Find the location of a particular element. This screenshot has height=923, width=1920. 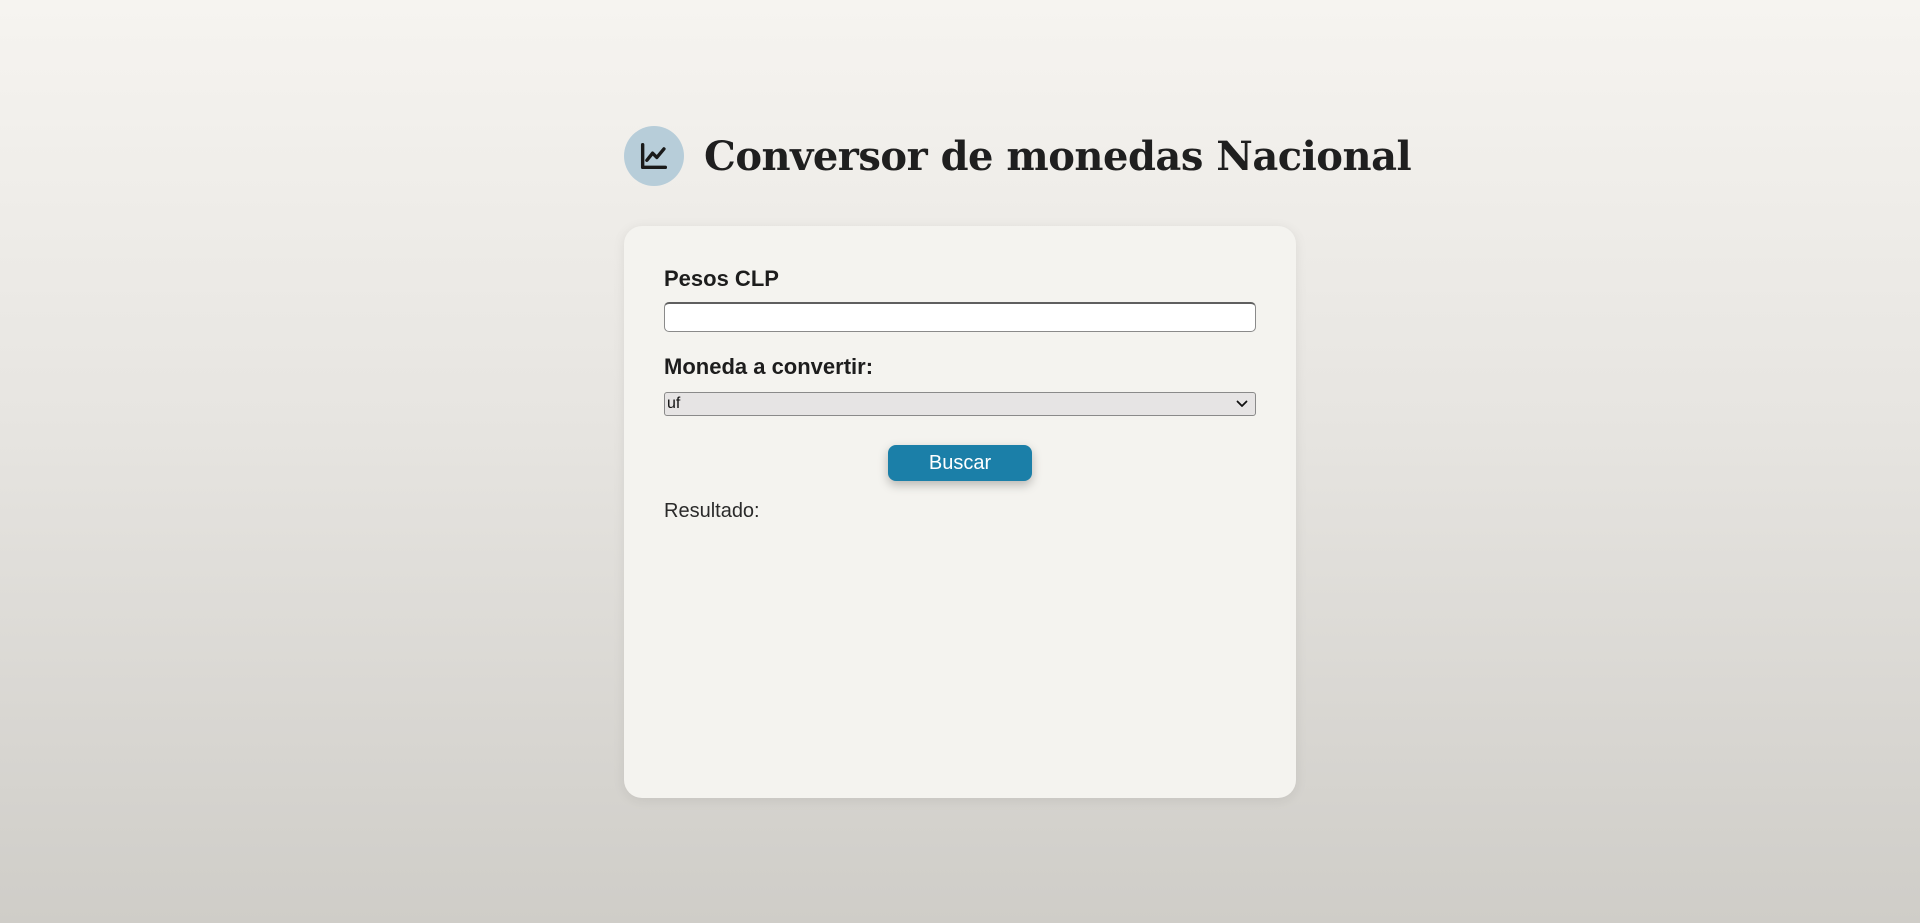

currency-label: Moneda a convertir: is located at coordinates (769, 366).